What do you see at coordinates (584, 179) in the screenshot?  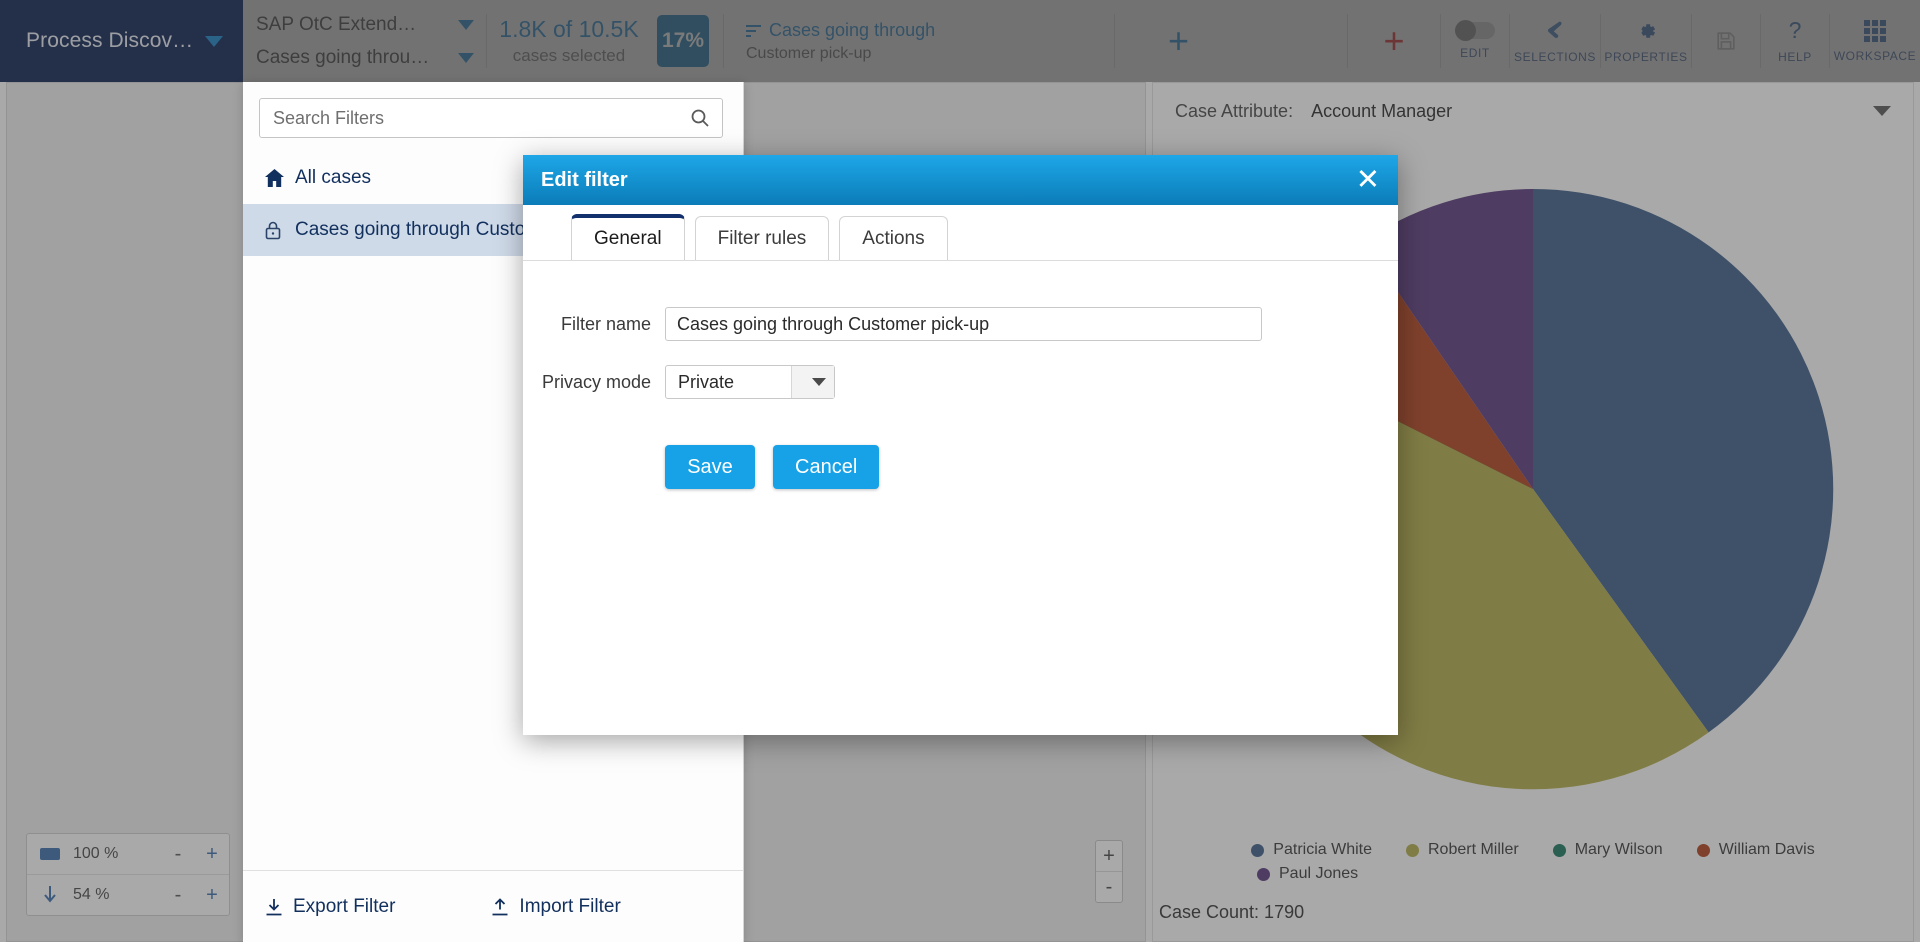 I see `dialog-title: Edit filter` at bounding box center [584, 179].